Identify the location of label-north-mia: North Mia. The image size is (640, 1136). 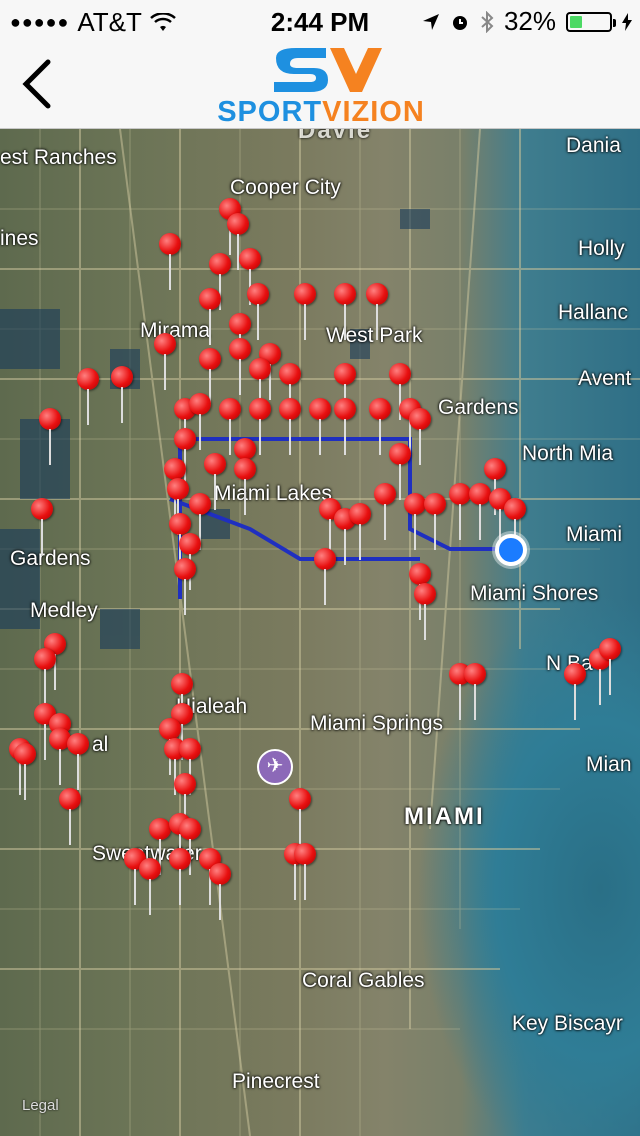
(568, 453).